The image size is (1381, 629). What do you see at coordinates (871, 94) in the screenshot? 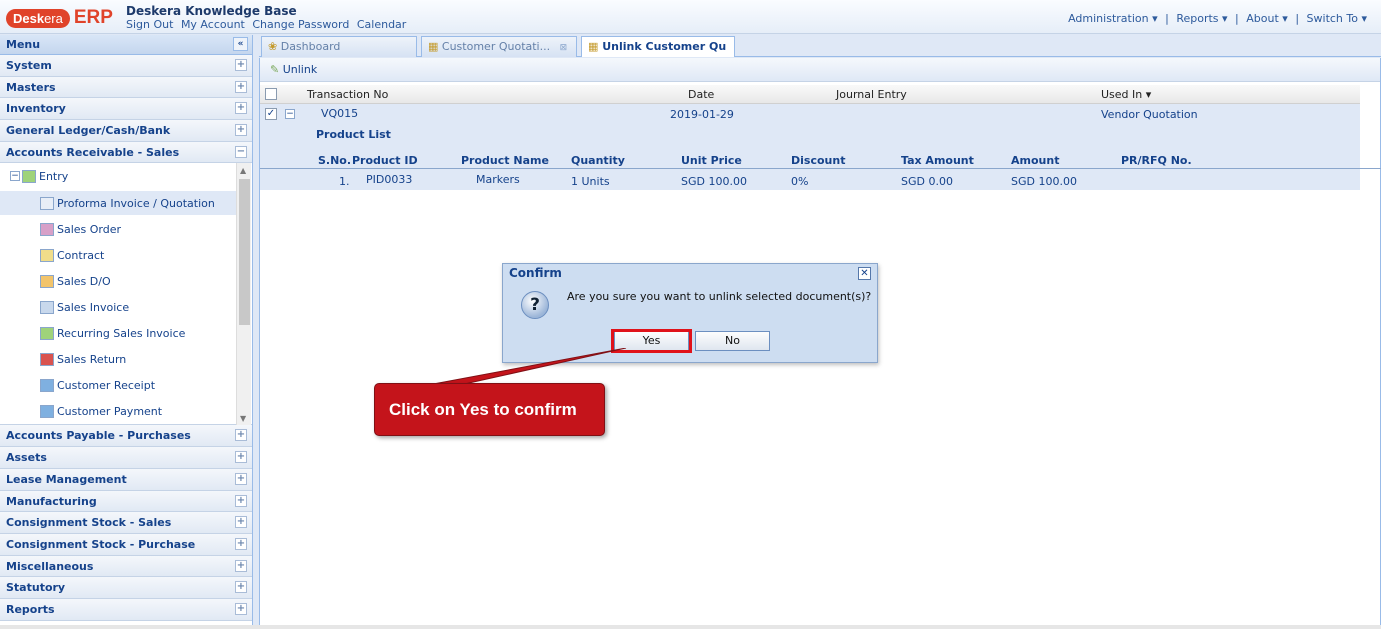
I see `col-journal-entry: Journal Entry` at bounding box center [871, 94].